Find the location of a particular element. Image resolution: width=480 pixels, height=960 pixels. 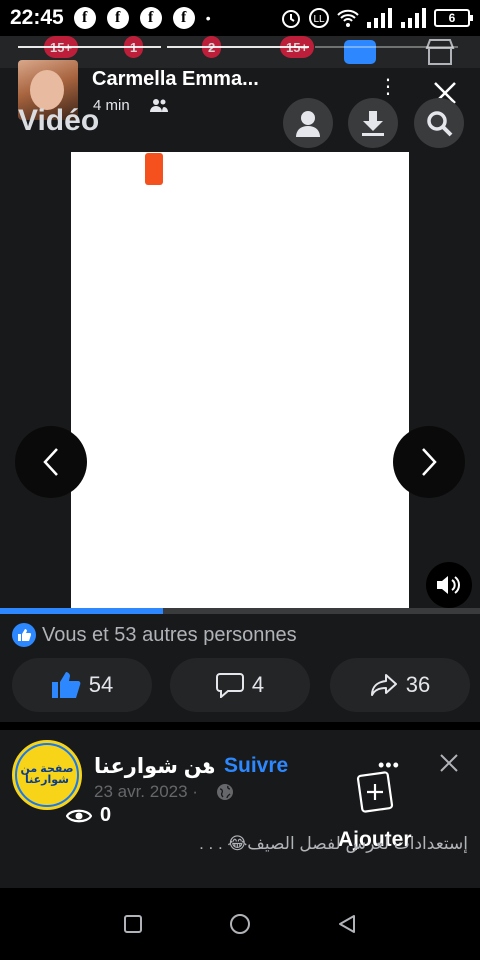

video-page-title: Vidéo is located at coordinates (59, 120).